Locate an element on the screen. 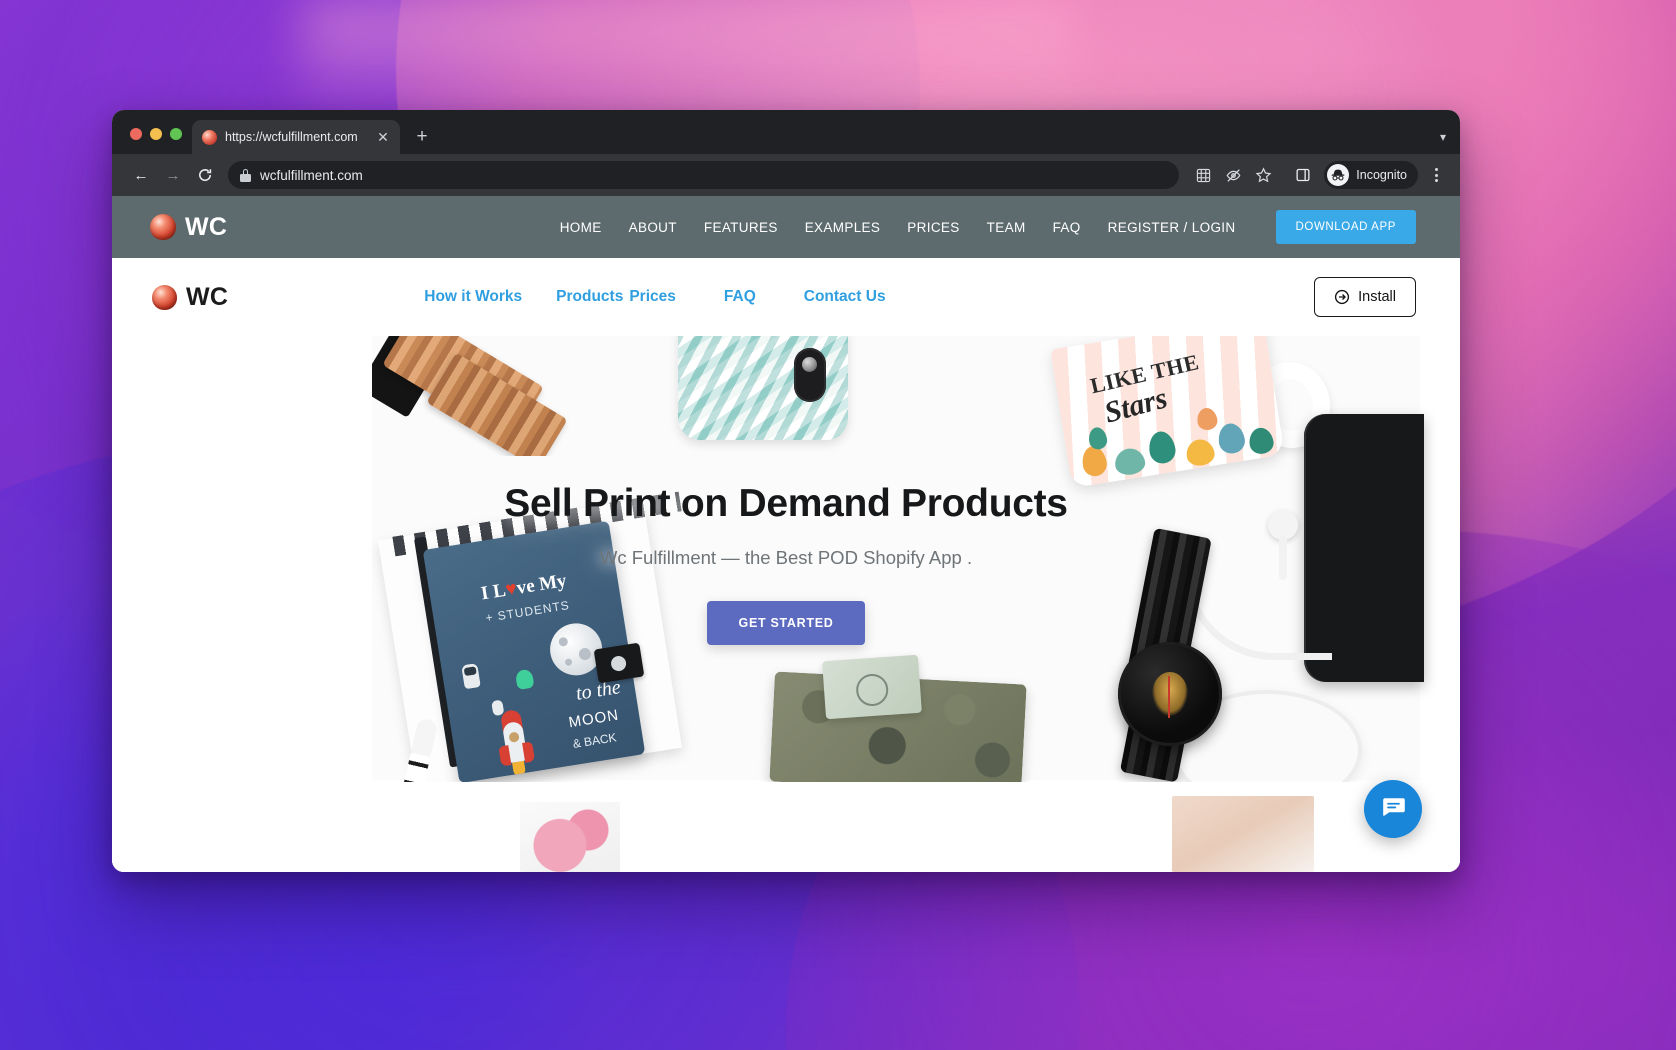  product-thumbnail-hand is located at coordinates (1243, 834).